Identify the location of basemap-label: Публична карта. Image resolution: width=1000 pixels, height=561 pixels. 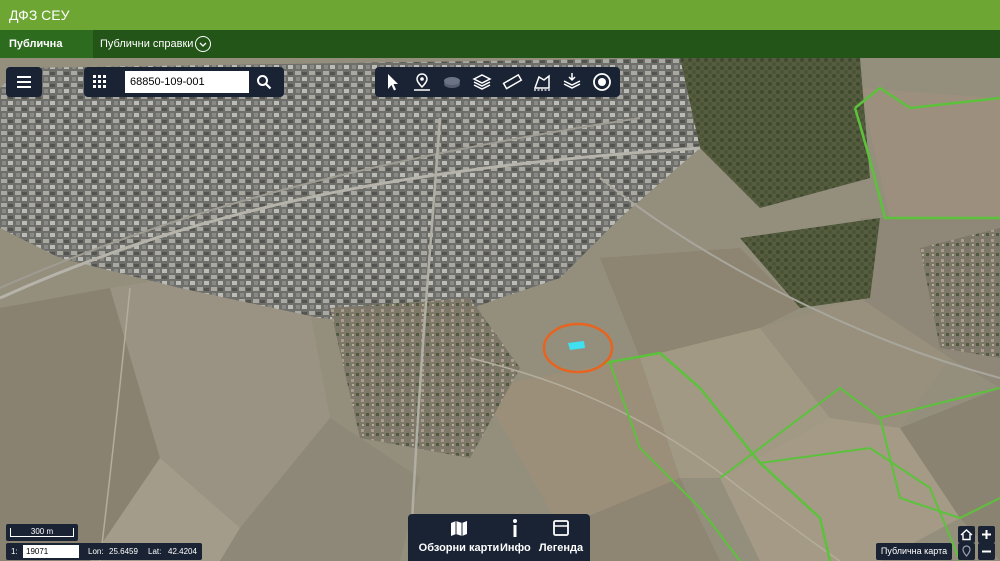
(914, 551).